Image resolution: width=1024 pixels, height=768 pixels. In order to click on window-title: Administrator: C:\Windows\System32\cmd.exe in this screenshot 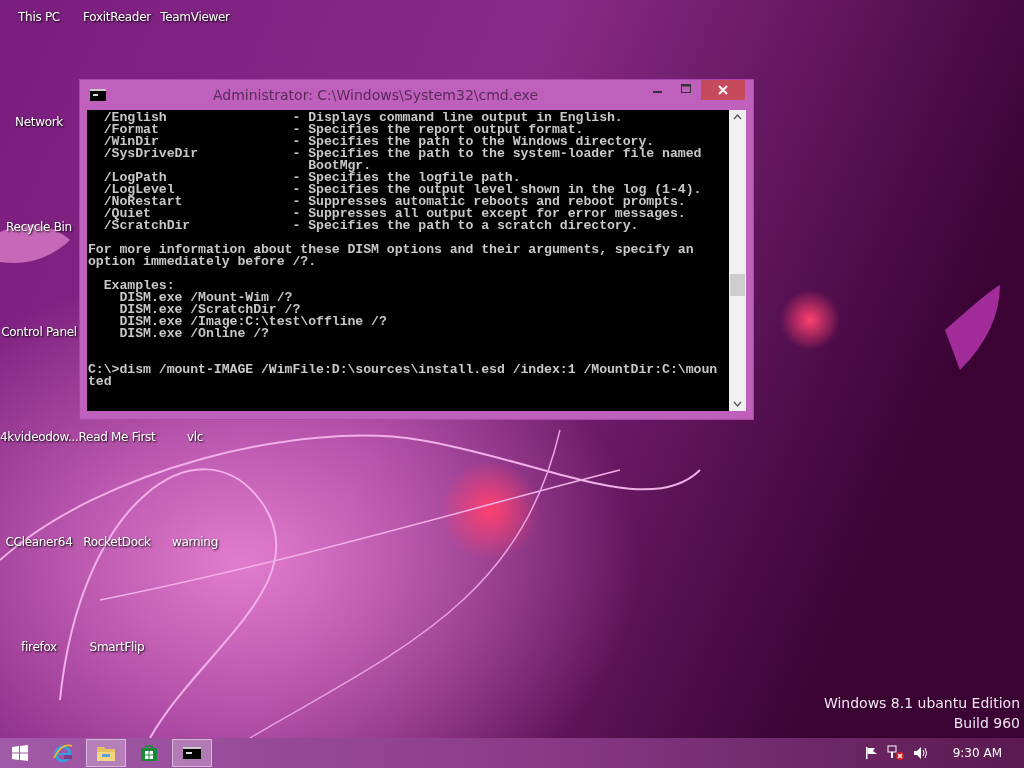, I will do `click(375, 95)`.